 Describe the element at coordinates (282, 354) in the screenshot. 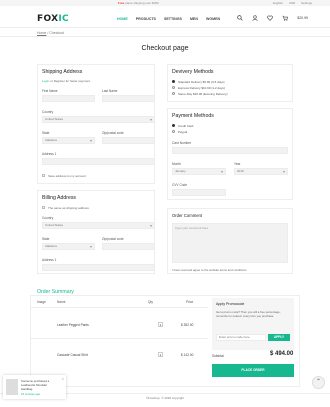

I see `subtotal-value: $ 494.00` at that location.